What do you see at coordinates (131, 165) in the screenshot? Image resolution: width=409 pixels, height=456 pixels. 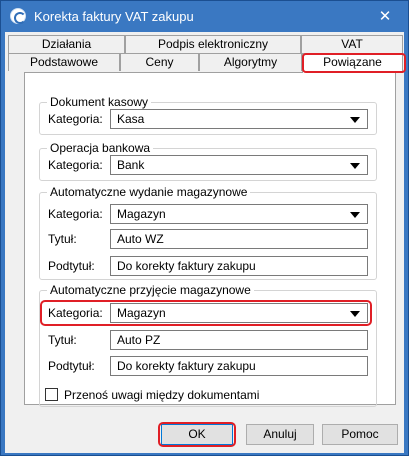 I see `bank-category-value: Bank` at bounding box center [131, 165].